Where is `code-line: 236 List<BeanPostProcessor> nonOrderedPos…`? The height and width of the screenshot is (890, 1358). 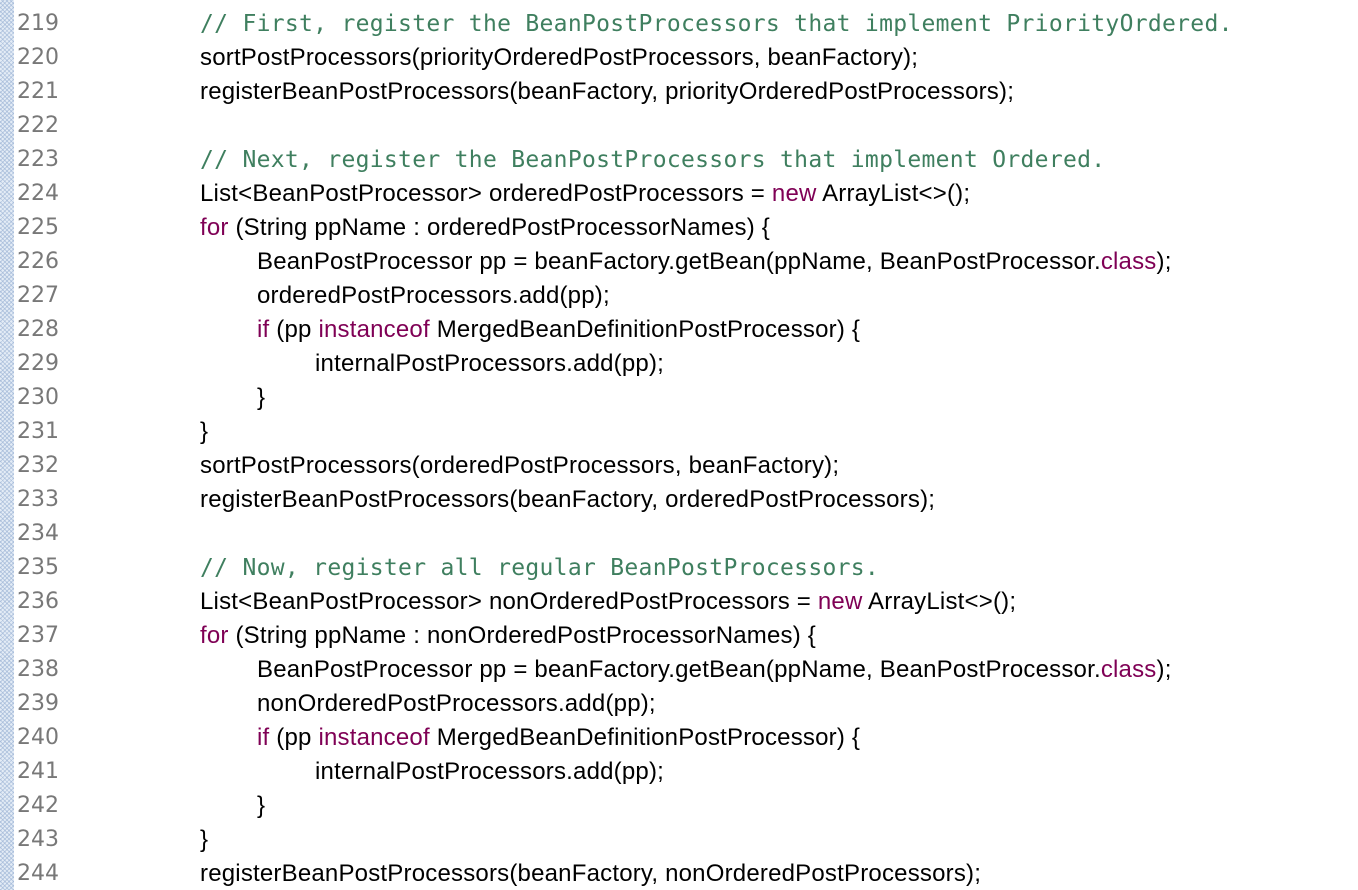
code-line: 236 List<BeanPostProcessor> nonOrderedPos… is located at coordinates (679, 602).